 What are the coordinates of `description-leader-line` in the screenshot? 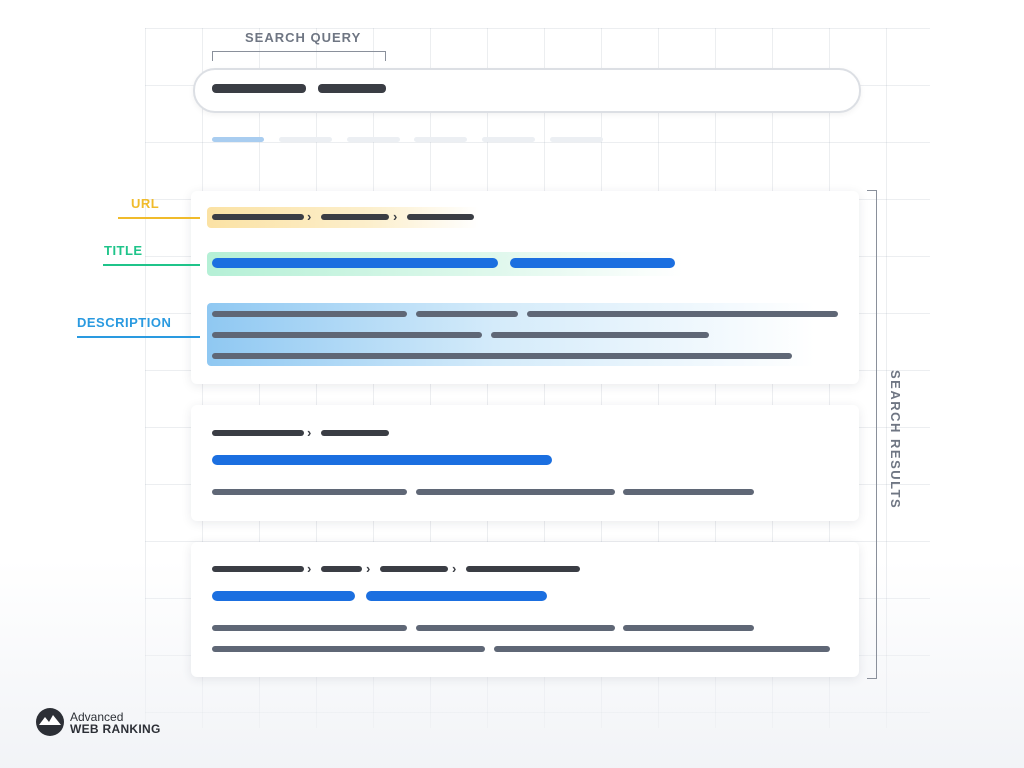 It's located at (138, 337).